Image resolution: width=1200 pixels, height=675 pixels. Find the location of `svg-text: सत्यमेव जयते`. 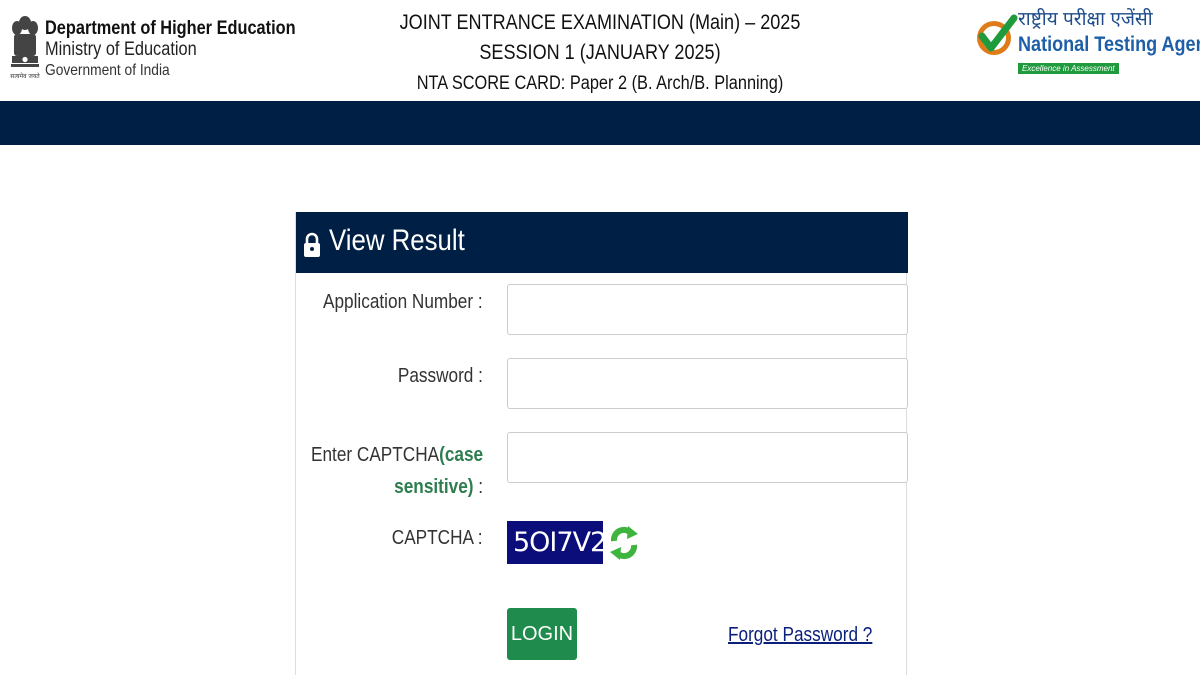

svg-text: सत्यमेव जयते is located at coordinates (25, 76).